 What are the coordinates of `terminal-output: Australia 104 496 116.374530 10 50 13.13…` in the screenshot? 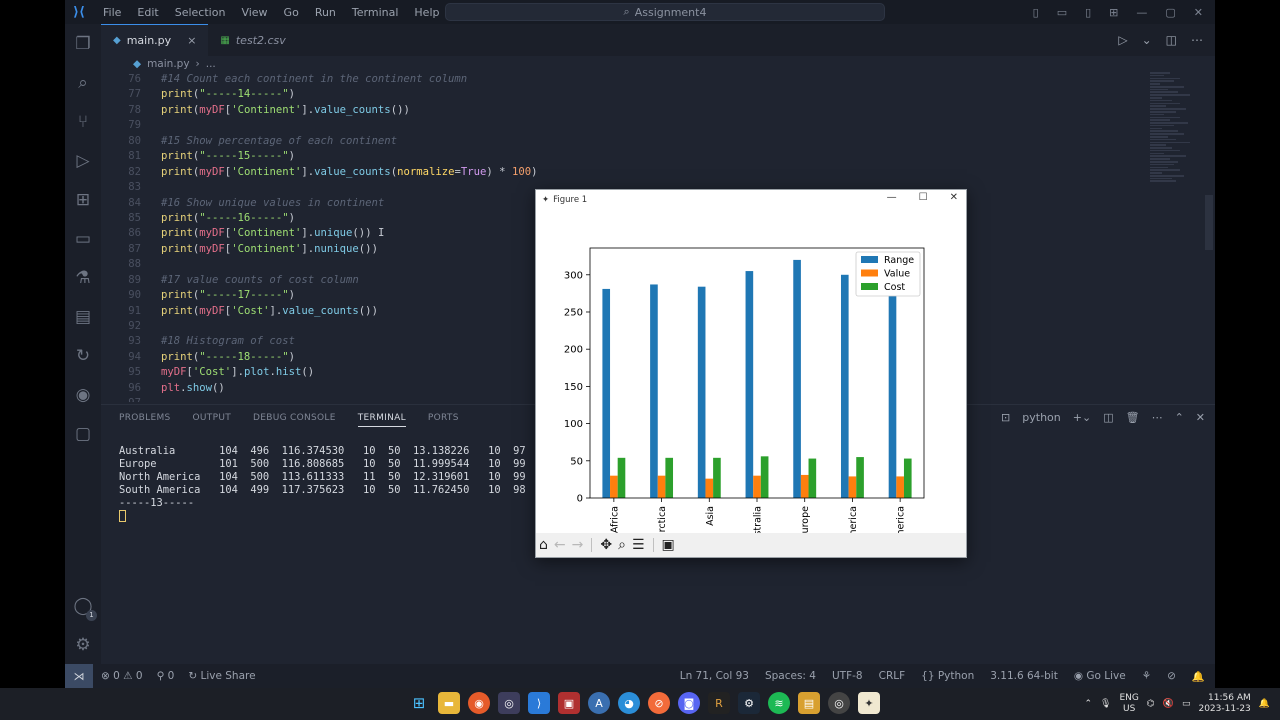 It's located at (338, 484).